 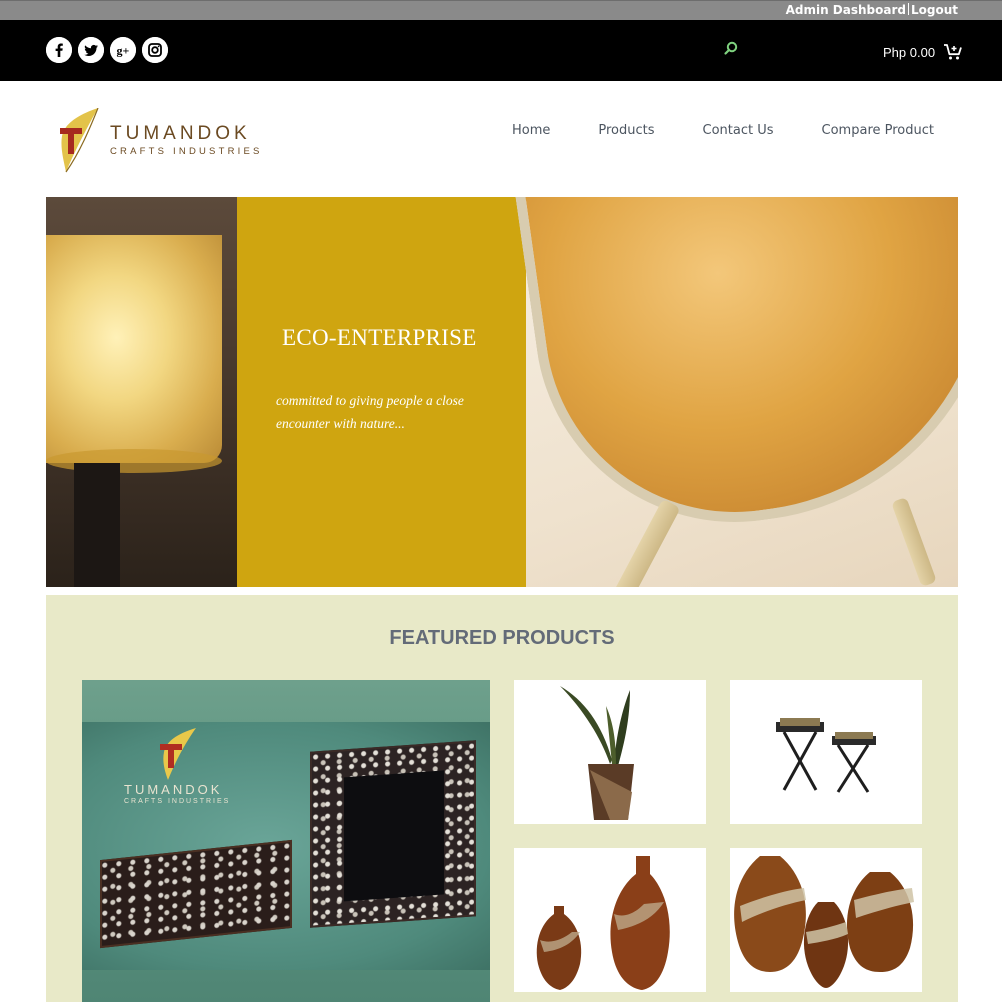 What do you see at coordinates (178, 754) in the screenshot?
I see `mini-logo-emblem-icon` at bounding box center [178, 754].